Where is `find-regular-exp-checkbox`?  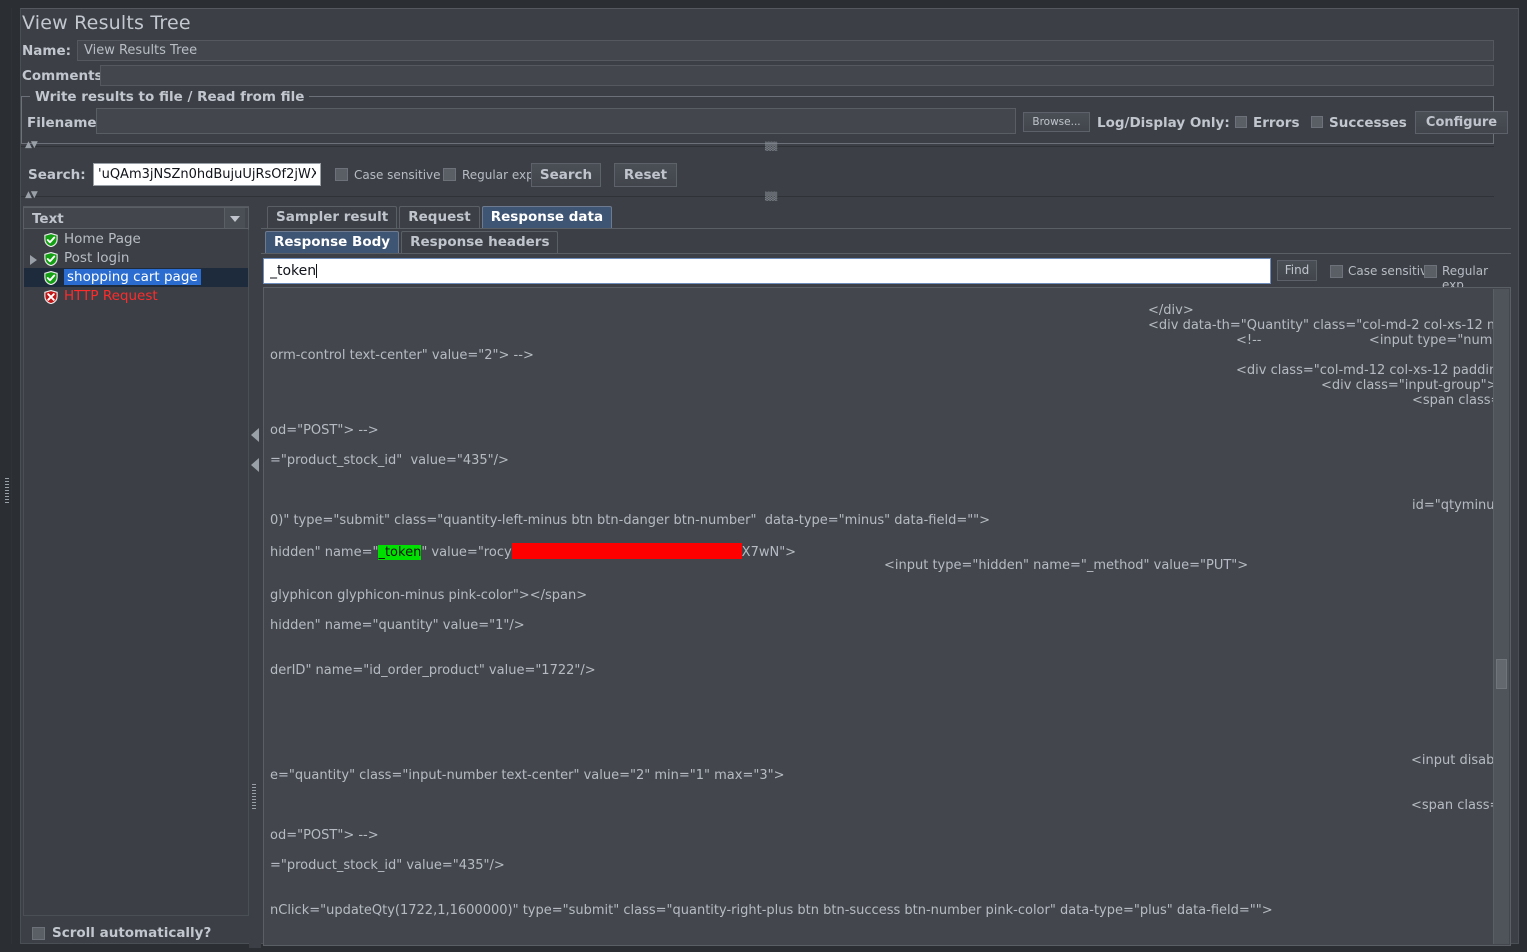 find-regular-exp-checkbox is located at coordinates (1430, 271).